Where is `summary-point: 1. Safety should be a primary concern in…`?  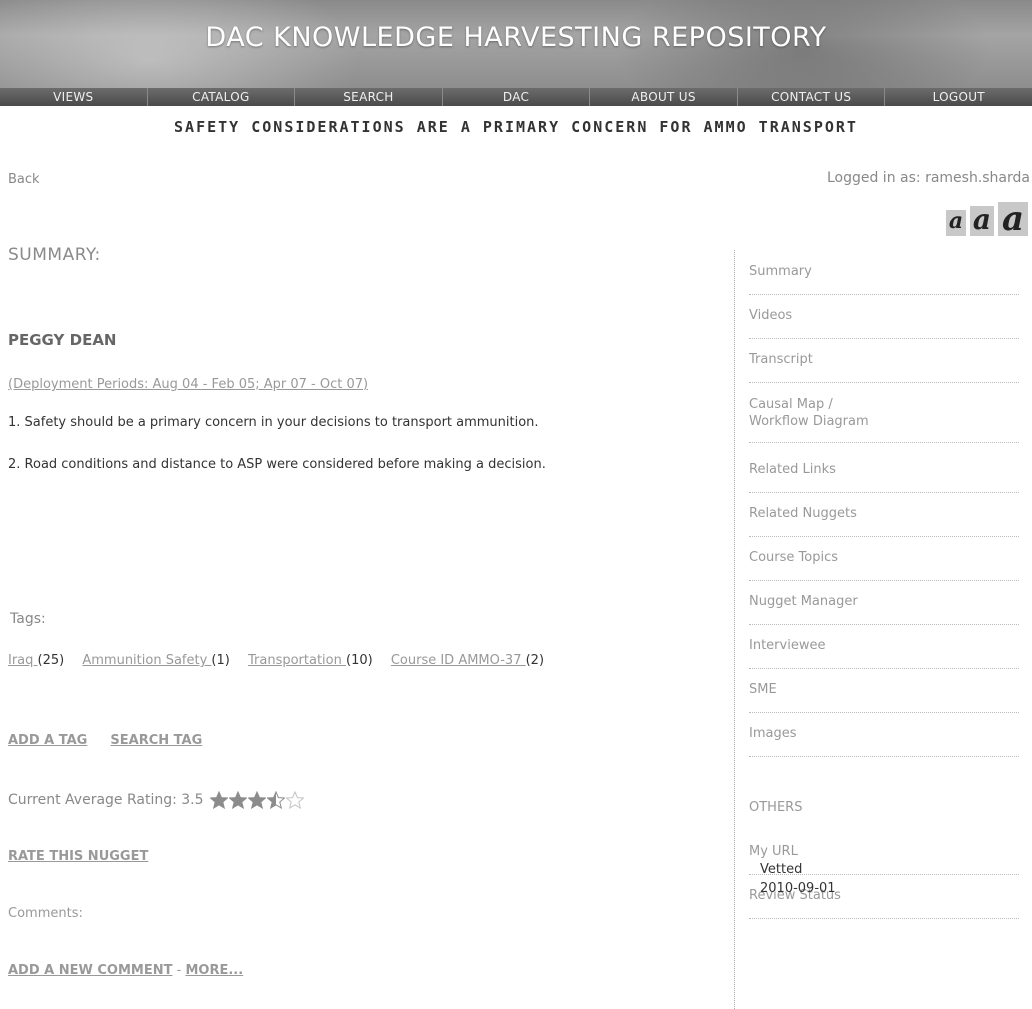 summary-point: 1. Safety should be a primary concern in… is located at coordinates (273, 422).